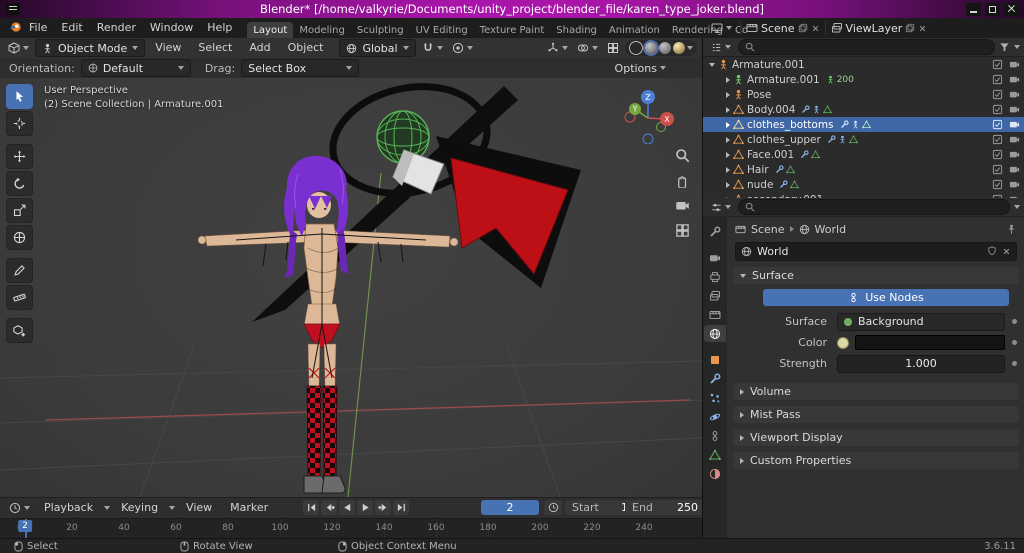 This screenshot has height=553, width=1024. I want to click on workspace-tab-sculpting: Sculpting, so click(380, 30).